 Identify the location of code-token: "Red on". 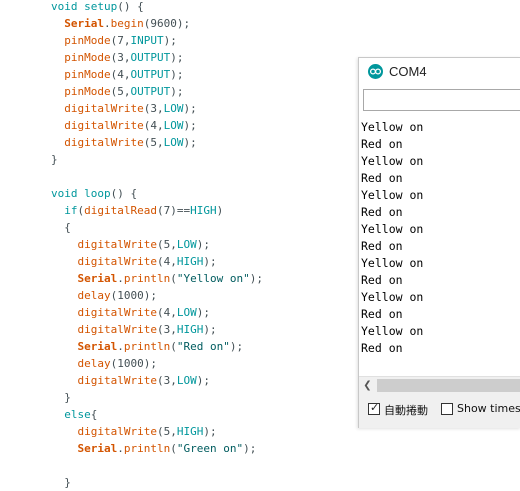
(203, 346).